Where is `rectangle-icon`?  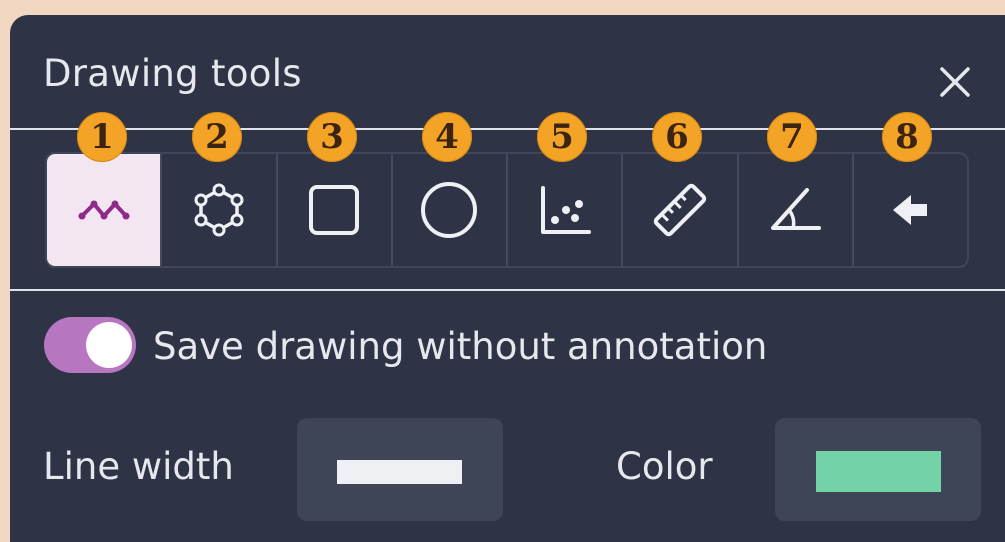
rectangle-icon is located at coordinates (334, 210).